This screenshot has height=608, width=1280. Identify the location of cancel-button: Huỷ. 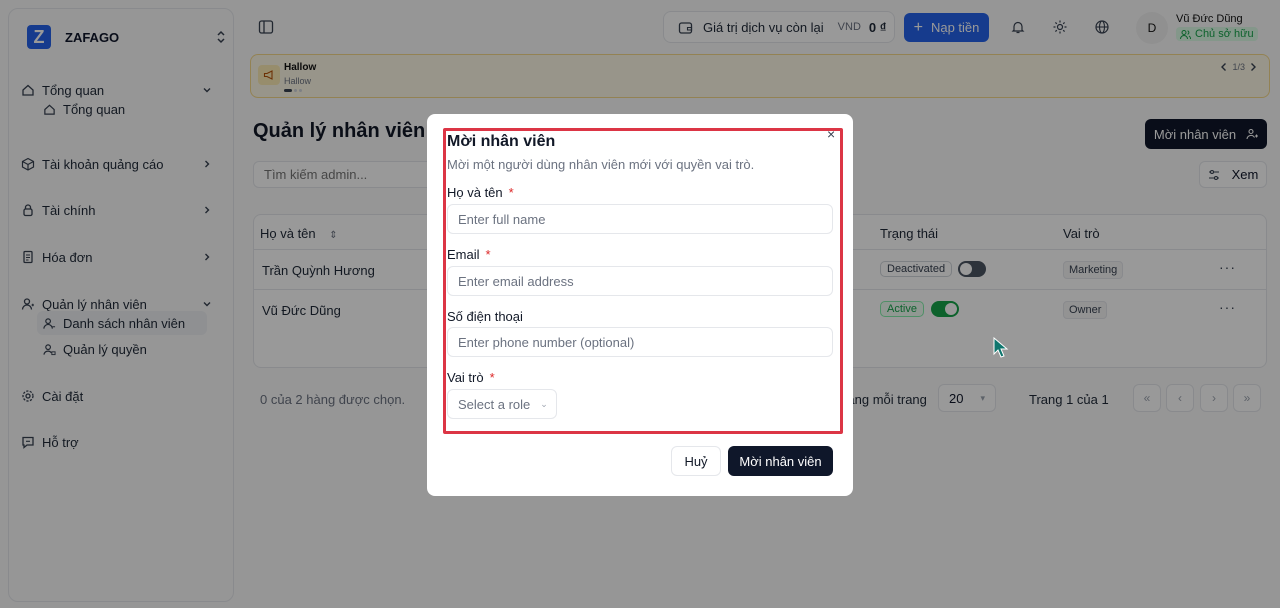
(696, 461).